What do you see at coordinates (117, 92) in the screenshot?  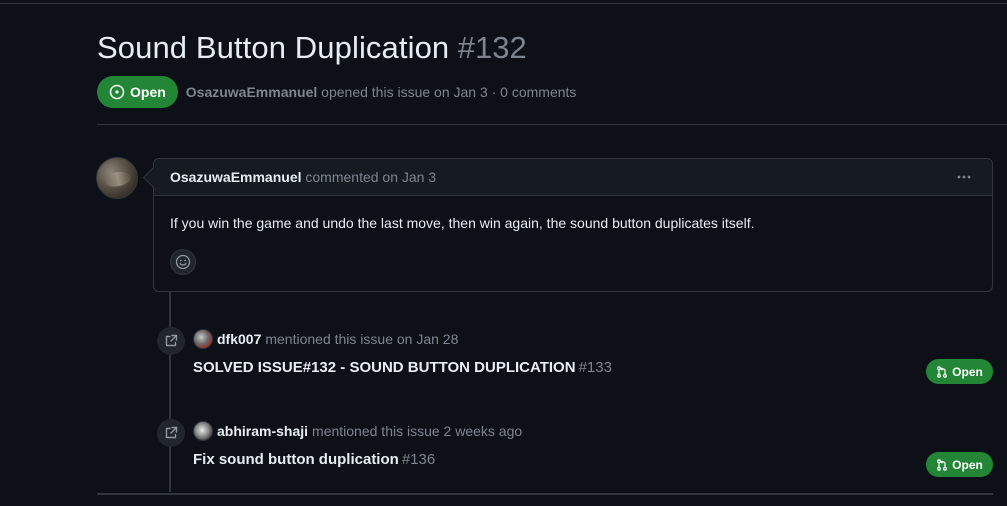 I see `issue-opened-icon` at bounding box center [117, 92].